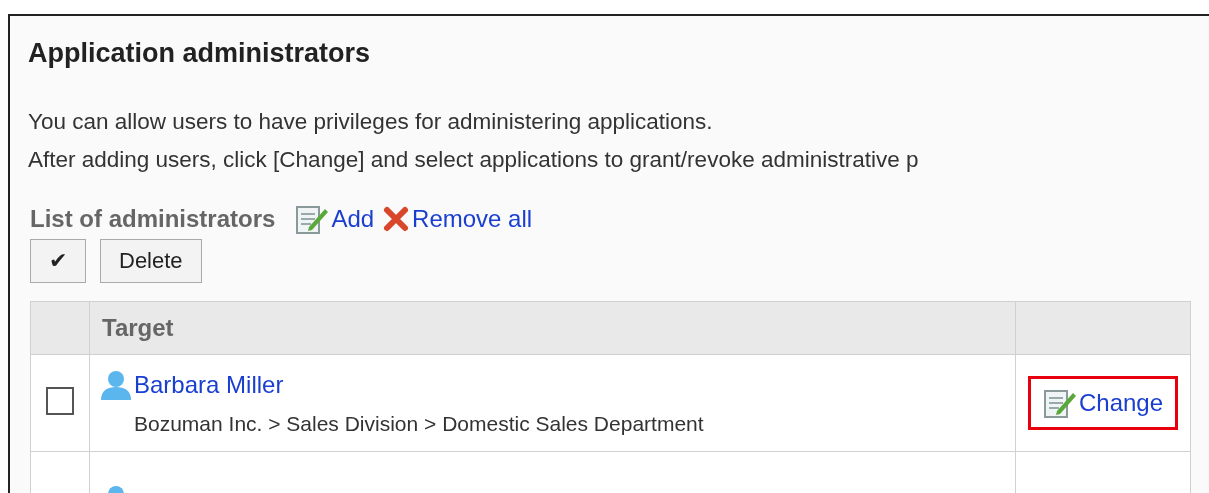  Describe the element at coordinates (396, 219) in the screenshot. I see `cross-icon` at that location.